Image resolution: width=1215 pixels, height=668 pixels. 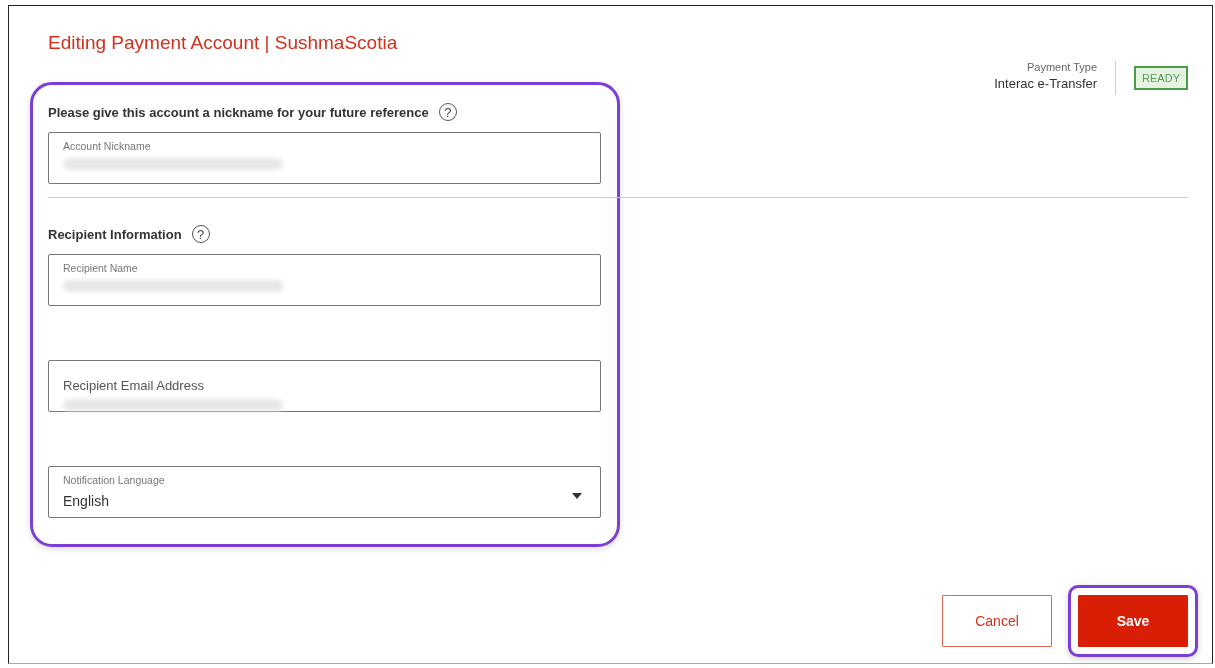 I want to click on section-heading: Please give this account a nickname for your future reference, so click(x=238, y=112).